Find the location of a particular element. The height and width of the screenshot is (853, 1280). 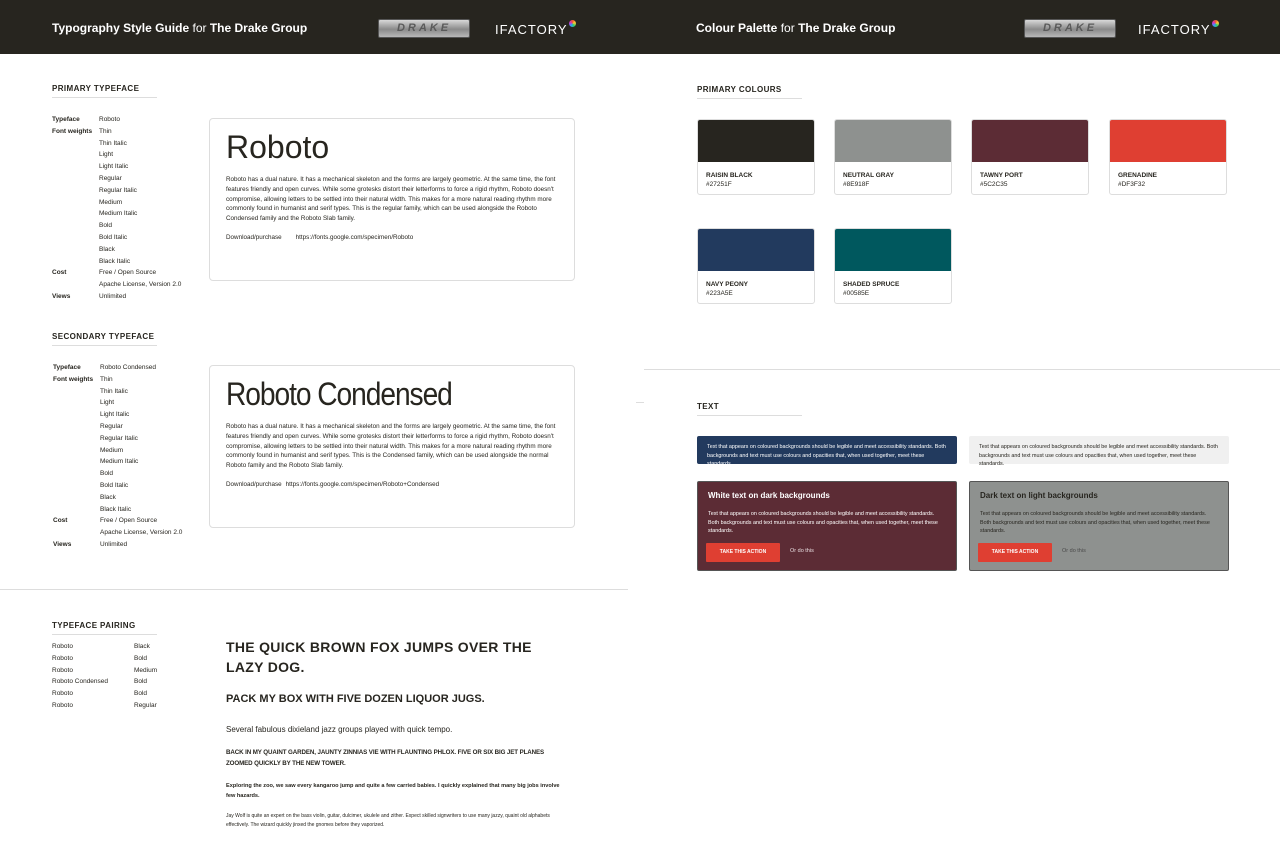

weight-item: Regular Italic is located at coordinates (119, 438).